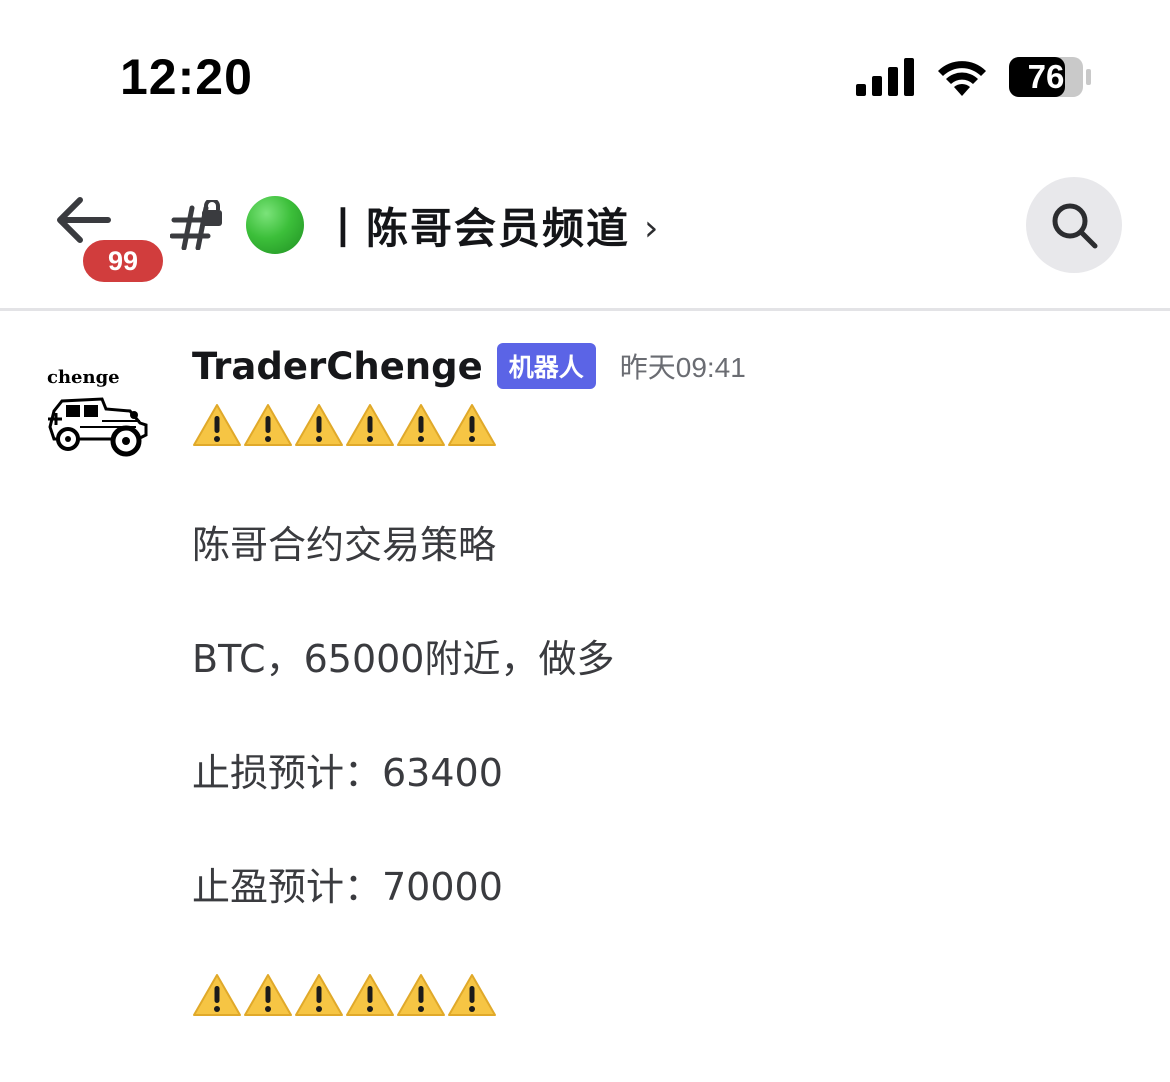 This screenshot has width=1170, height=1082. What do you see at coordinates (585, 309) in the screenshot?
I see `header-divider` at bounding box center [585, 309].